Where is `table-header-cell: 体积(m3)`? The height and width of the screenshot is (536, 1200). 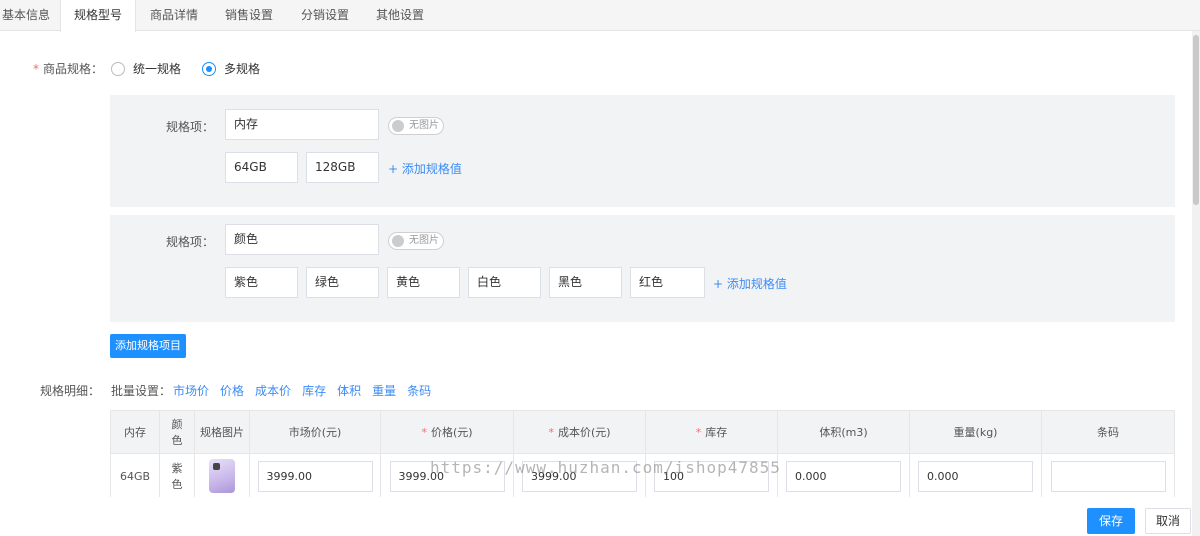
table-header-cell: 体积(m3) is located at coordinates (844, 432).